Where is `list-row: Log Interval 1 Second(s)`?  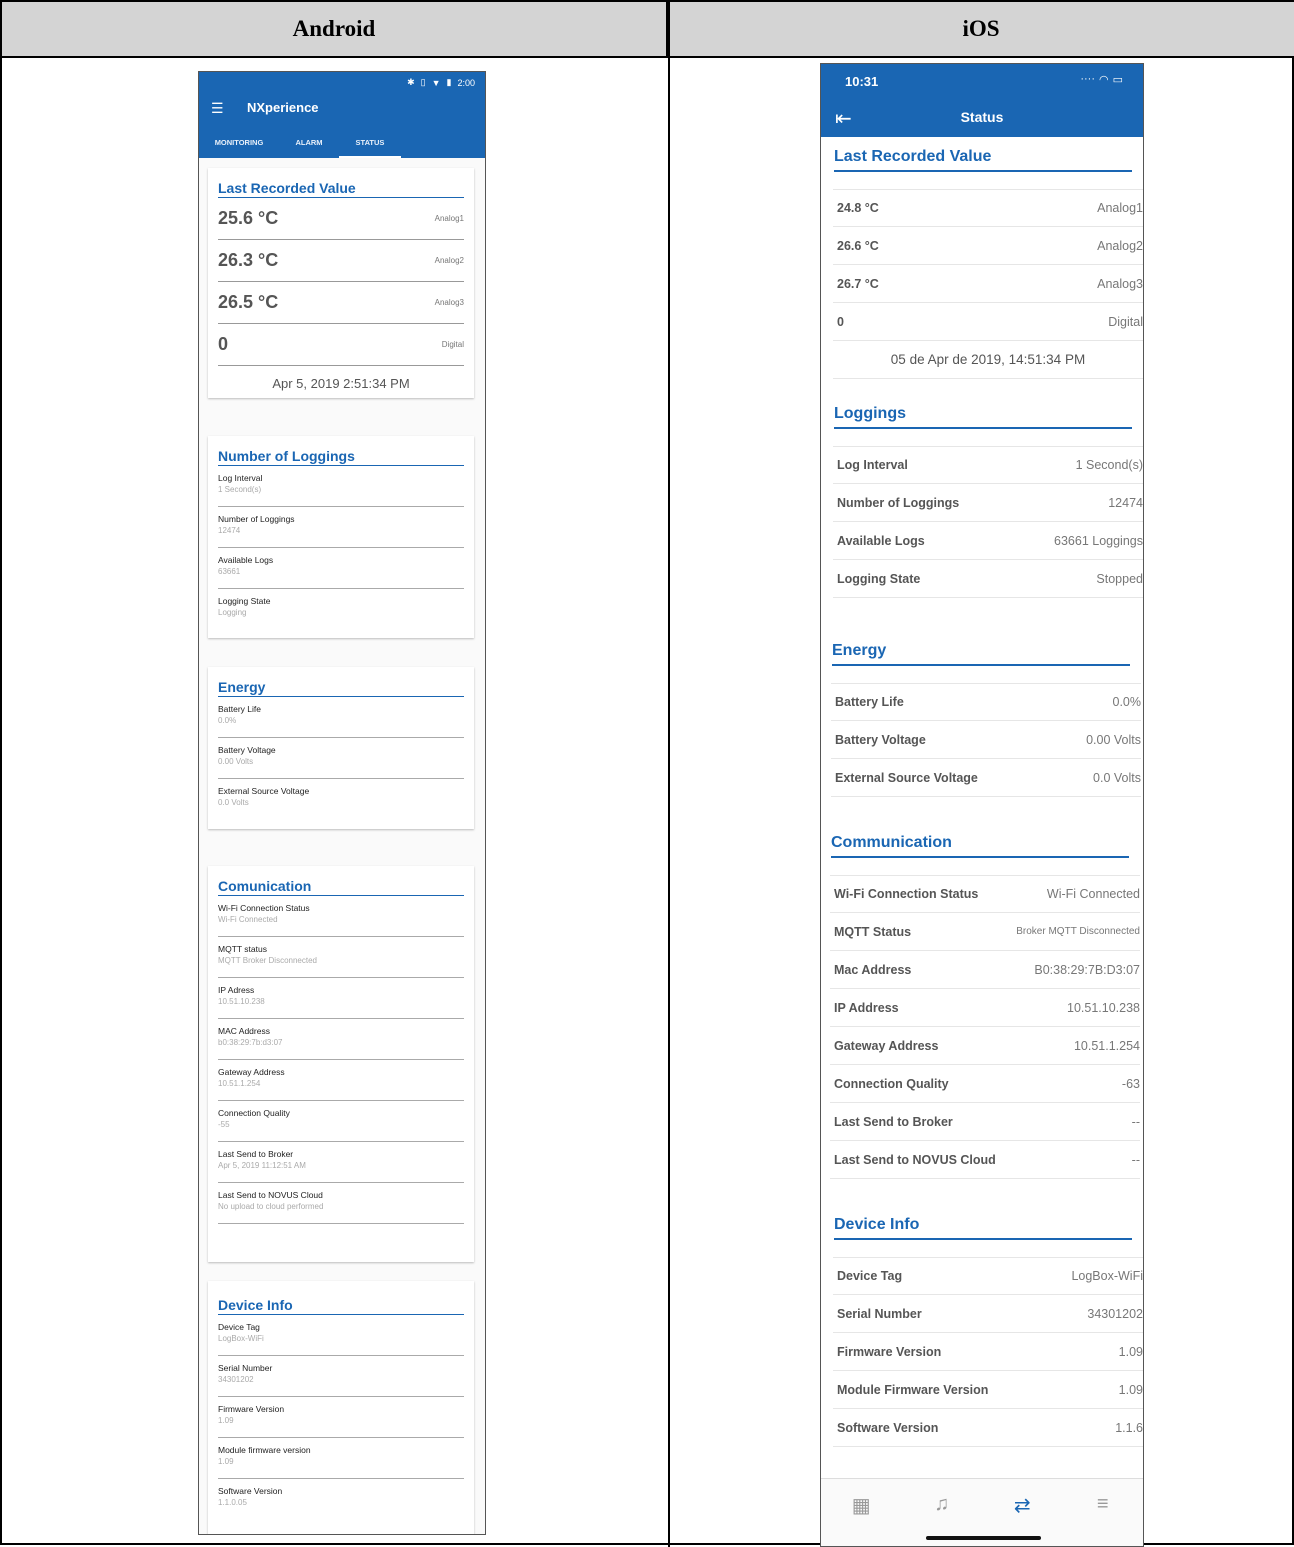
list-row: Log Interval 1 Second(s) is located at coordinates (988, 465).